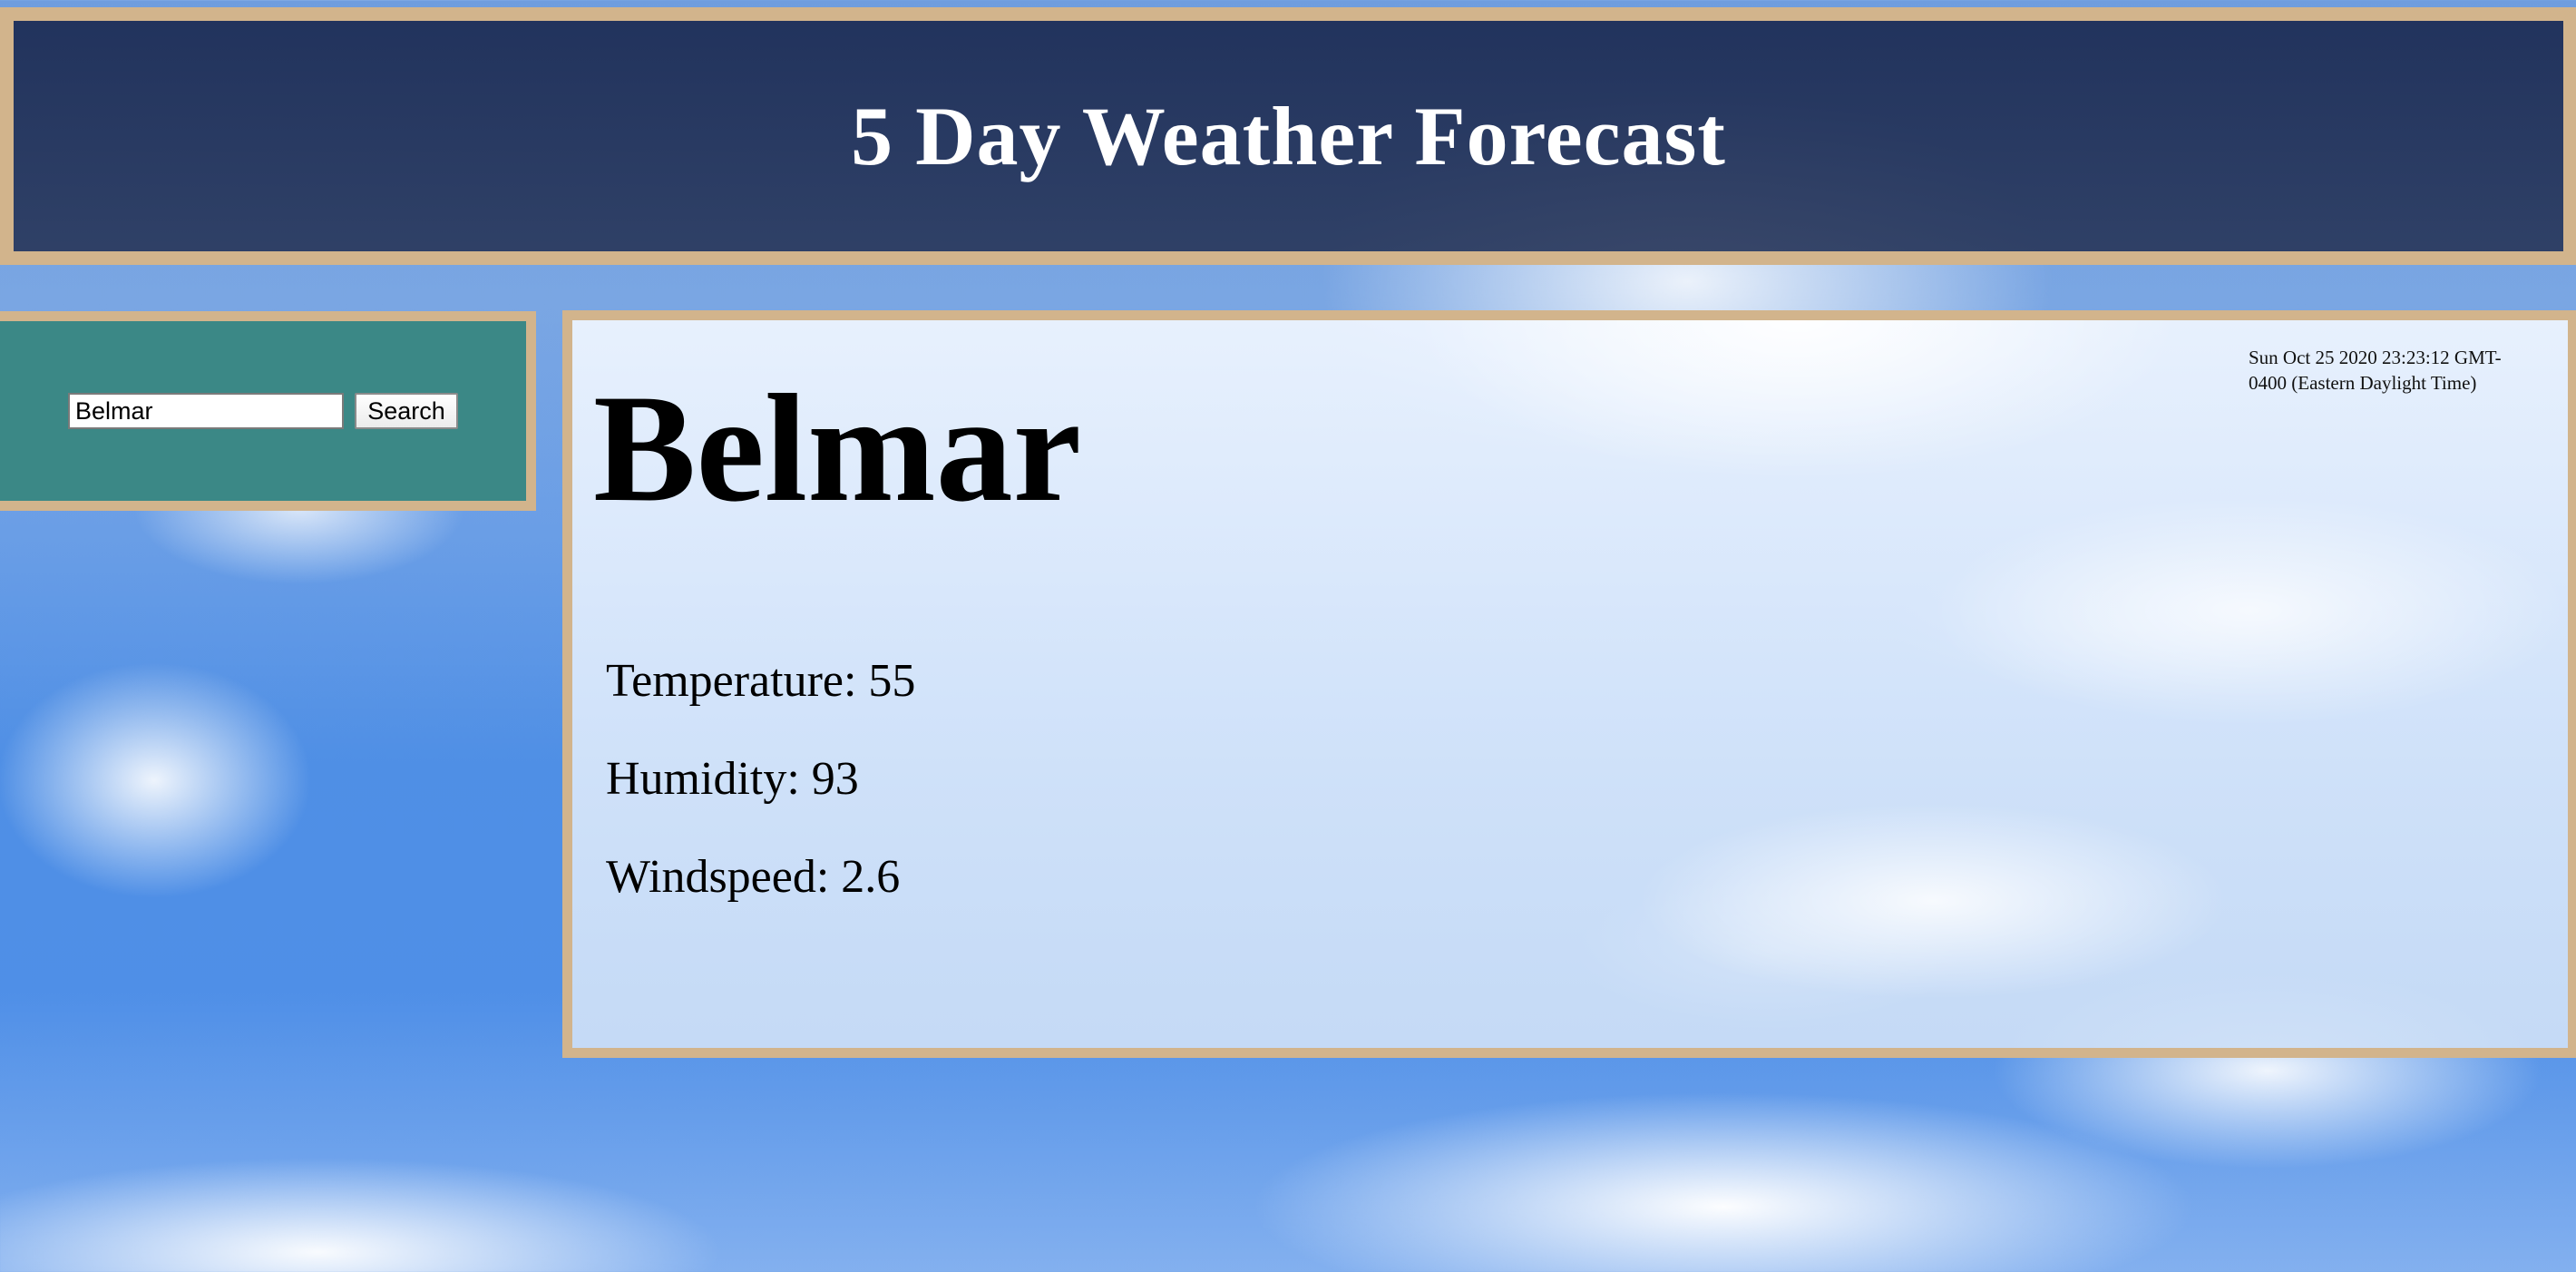  I want to click on search-panel: Search, so click(268, 411).